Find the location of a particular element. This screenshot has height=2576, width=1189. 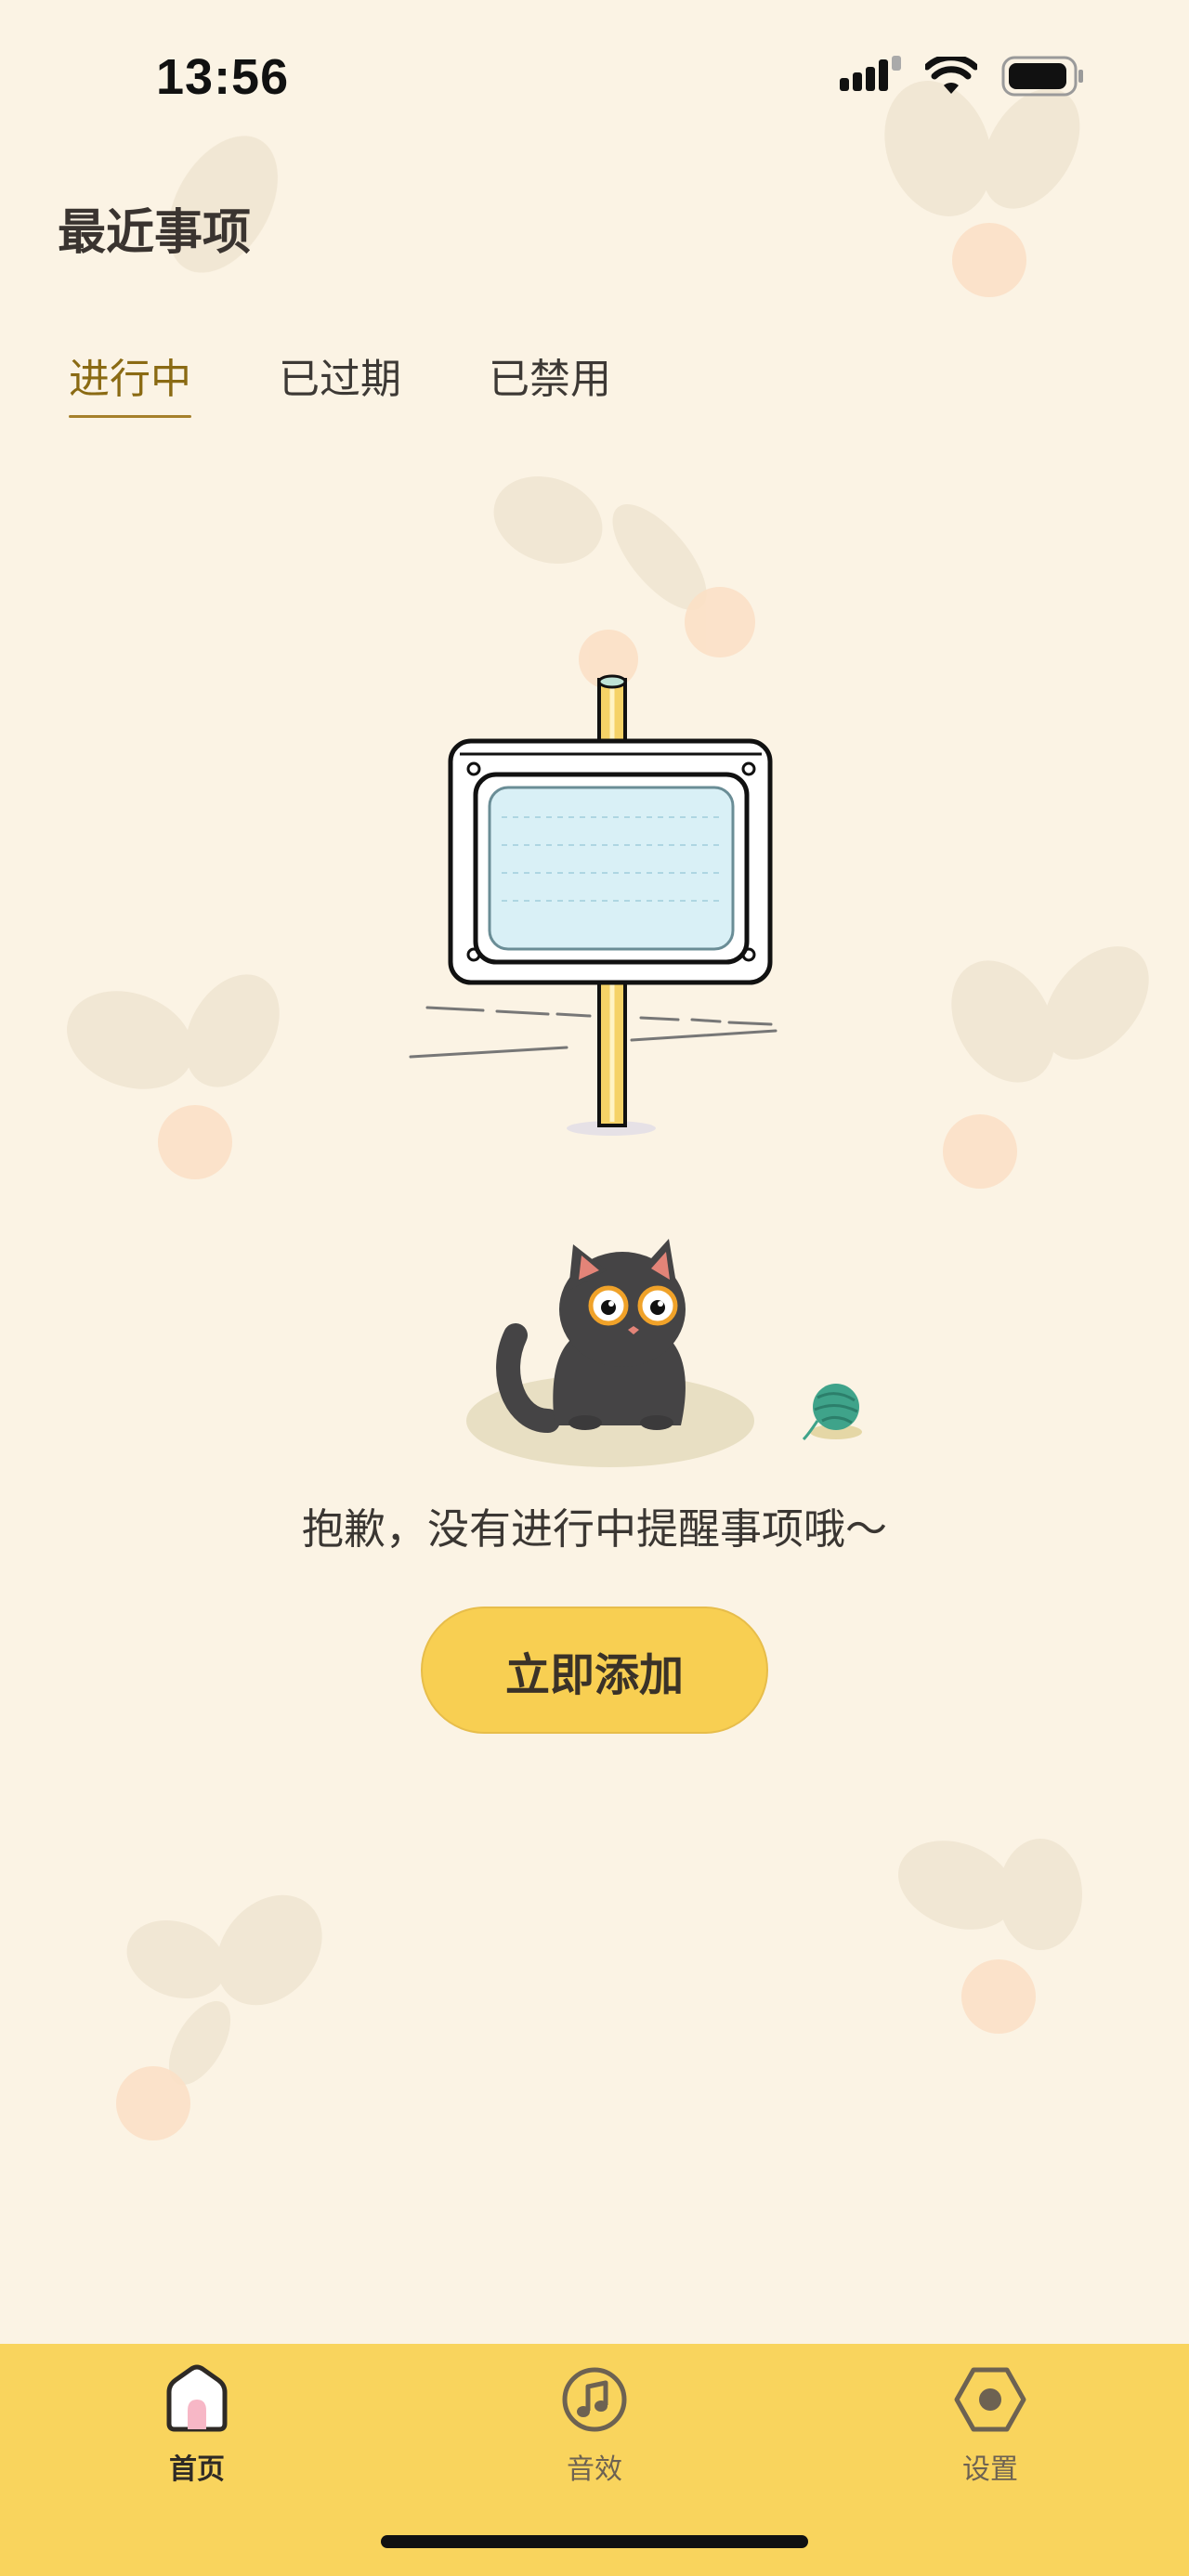

nav-item-settings: 设置 is located at coordinates (991, 2424).